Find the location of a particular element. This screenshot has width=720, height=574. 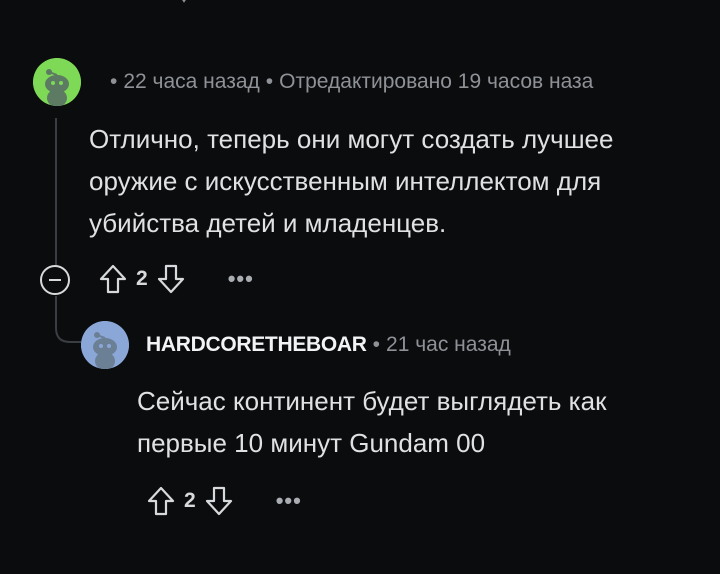

minus-icon is located at coordinates (55, 280).